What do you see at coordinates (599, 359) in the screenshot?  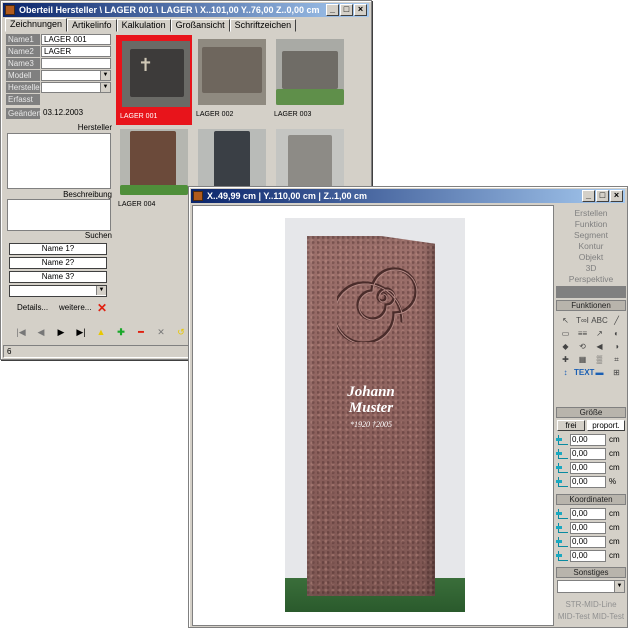 I see `pattern-tool-icon: ▒` at bounding box center [599, 359].